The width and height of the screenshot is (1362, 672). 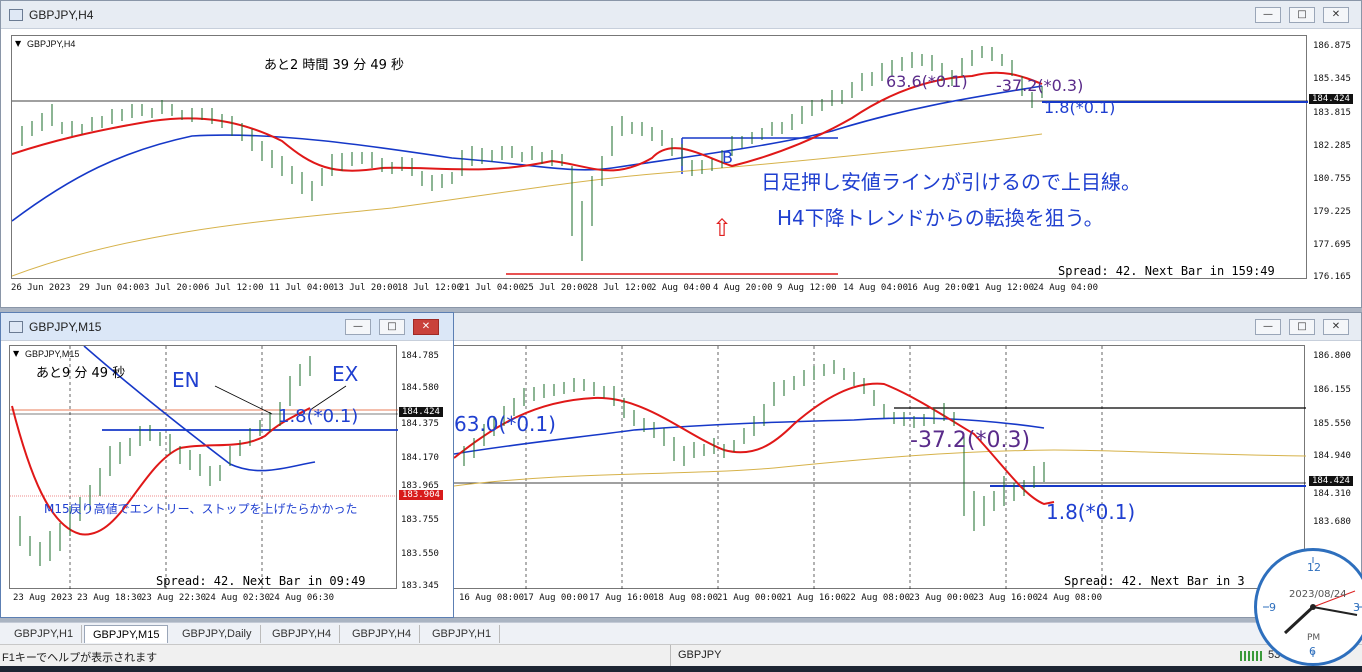 What do you see at coordinates (217, 634) in the screenshot?
I see `tab-gbpjpy-daily: GBPJPY,Daily` at bounding box center [217, 634].